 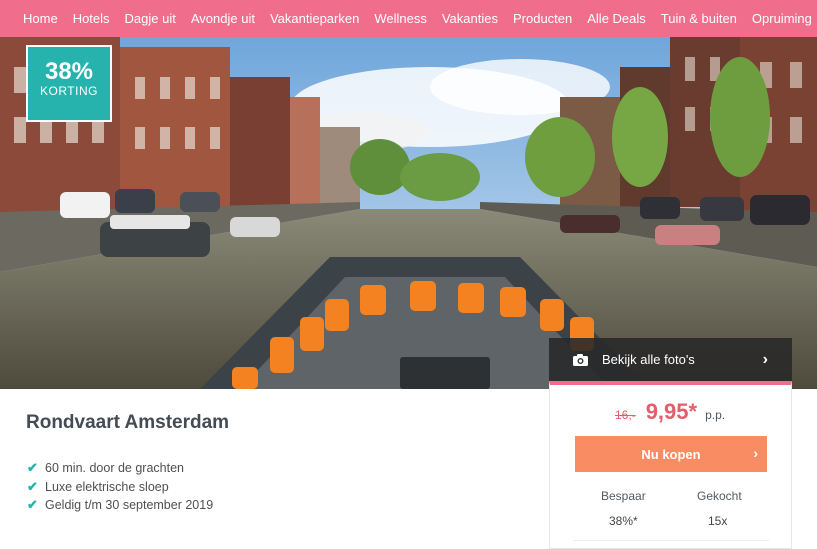 I want to click on feature-item: ✔ 60 min. door de grachten, so click(x=120, y=468).